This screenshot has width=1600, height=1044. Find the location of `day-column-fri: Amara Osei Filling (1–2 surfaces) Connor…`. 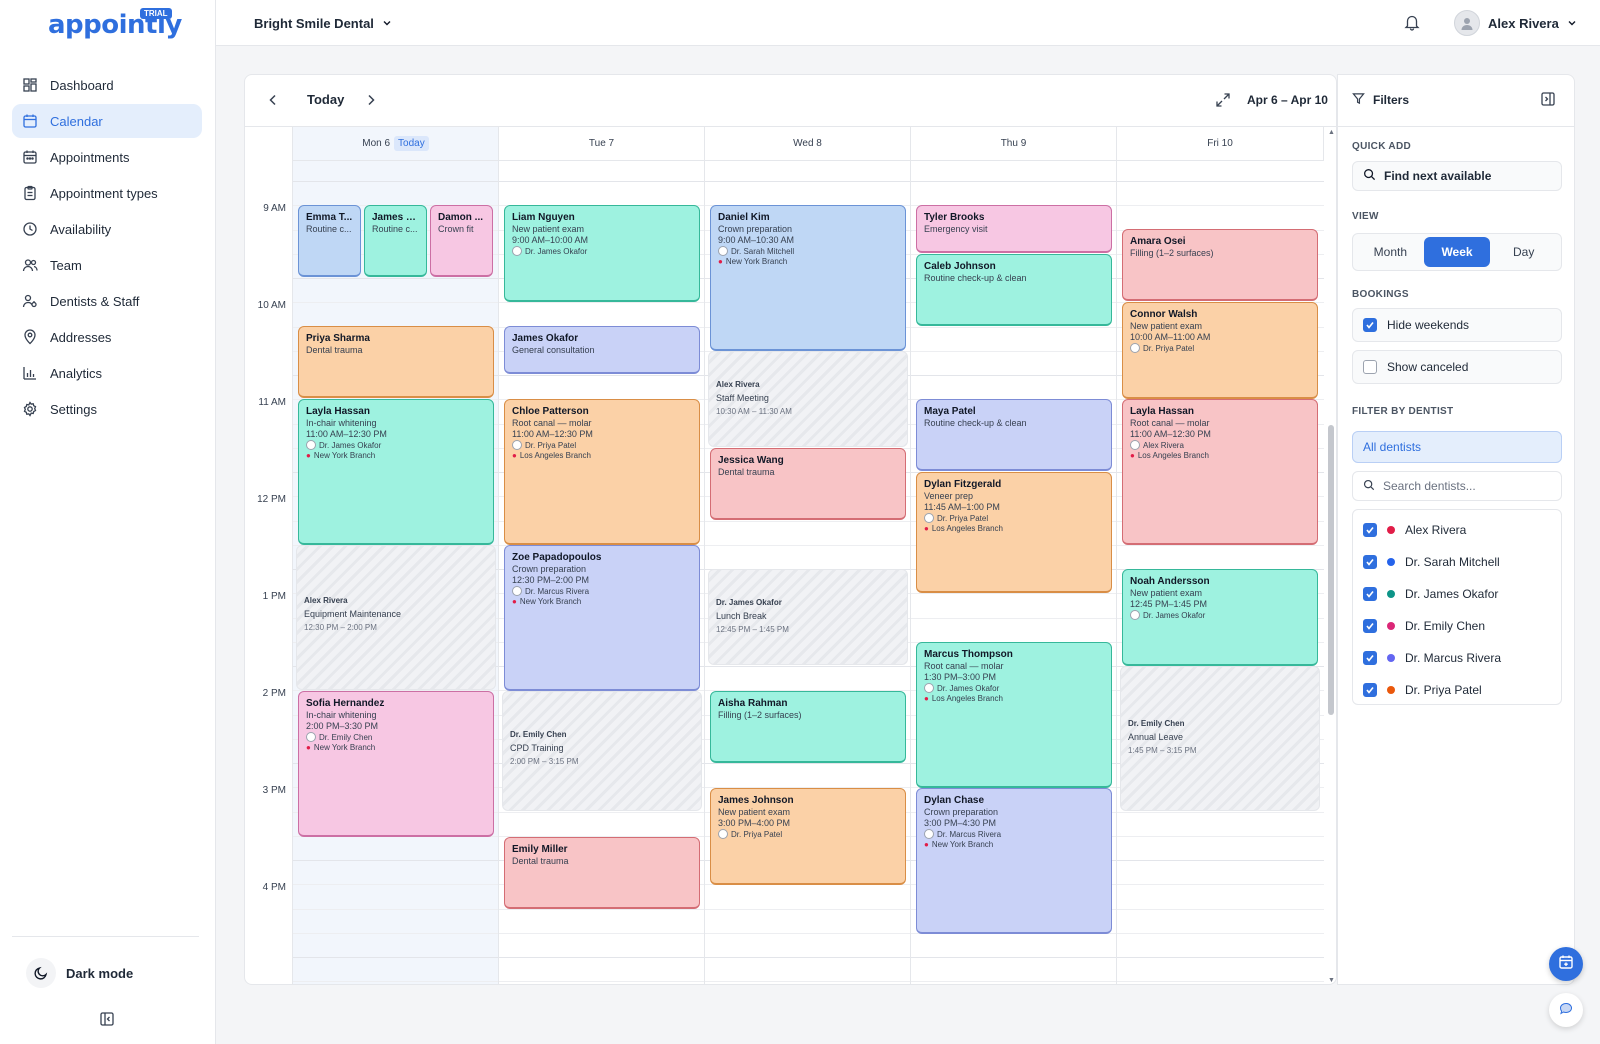

day-column-fri: Amara Osei Filling (1–2 surfaces) Connor… is located at coordinates (1220, 572).